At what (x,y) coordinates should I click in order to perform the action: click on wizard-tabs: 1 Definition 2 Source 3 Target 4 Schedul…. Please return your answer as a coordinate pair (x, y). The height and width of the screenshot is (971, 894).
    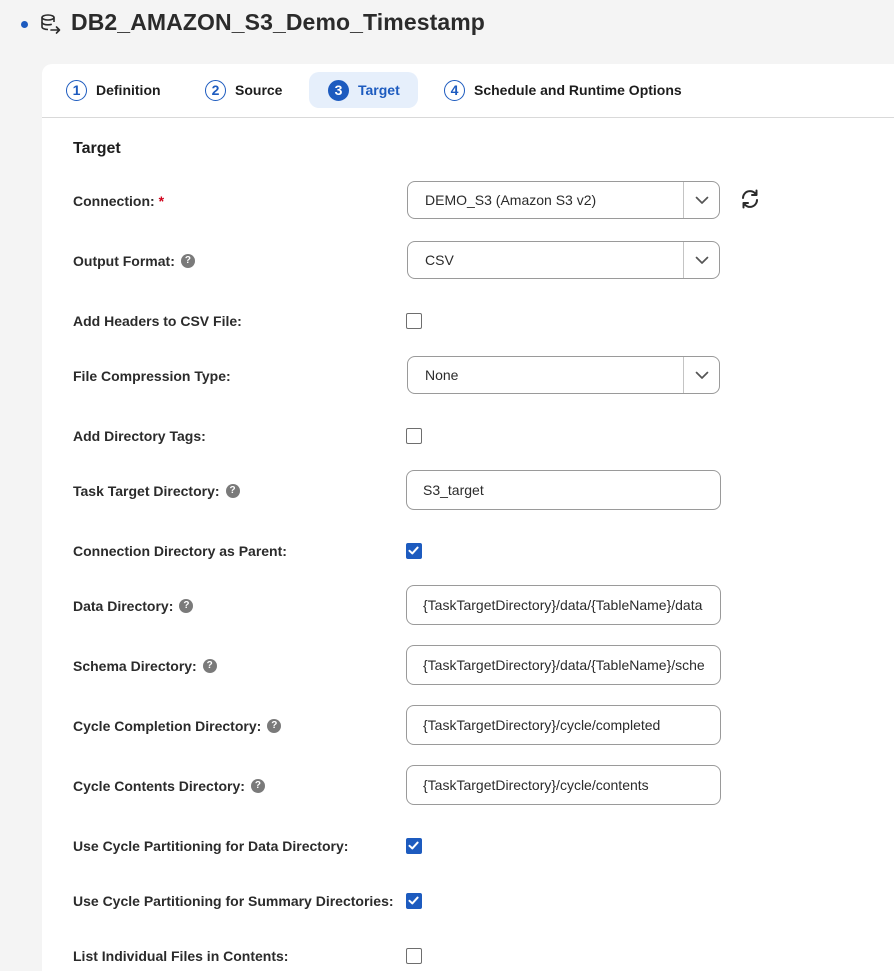
    Looking at the image, I should click on (468, 91).